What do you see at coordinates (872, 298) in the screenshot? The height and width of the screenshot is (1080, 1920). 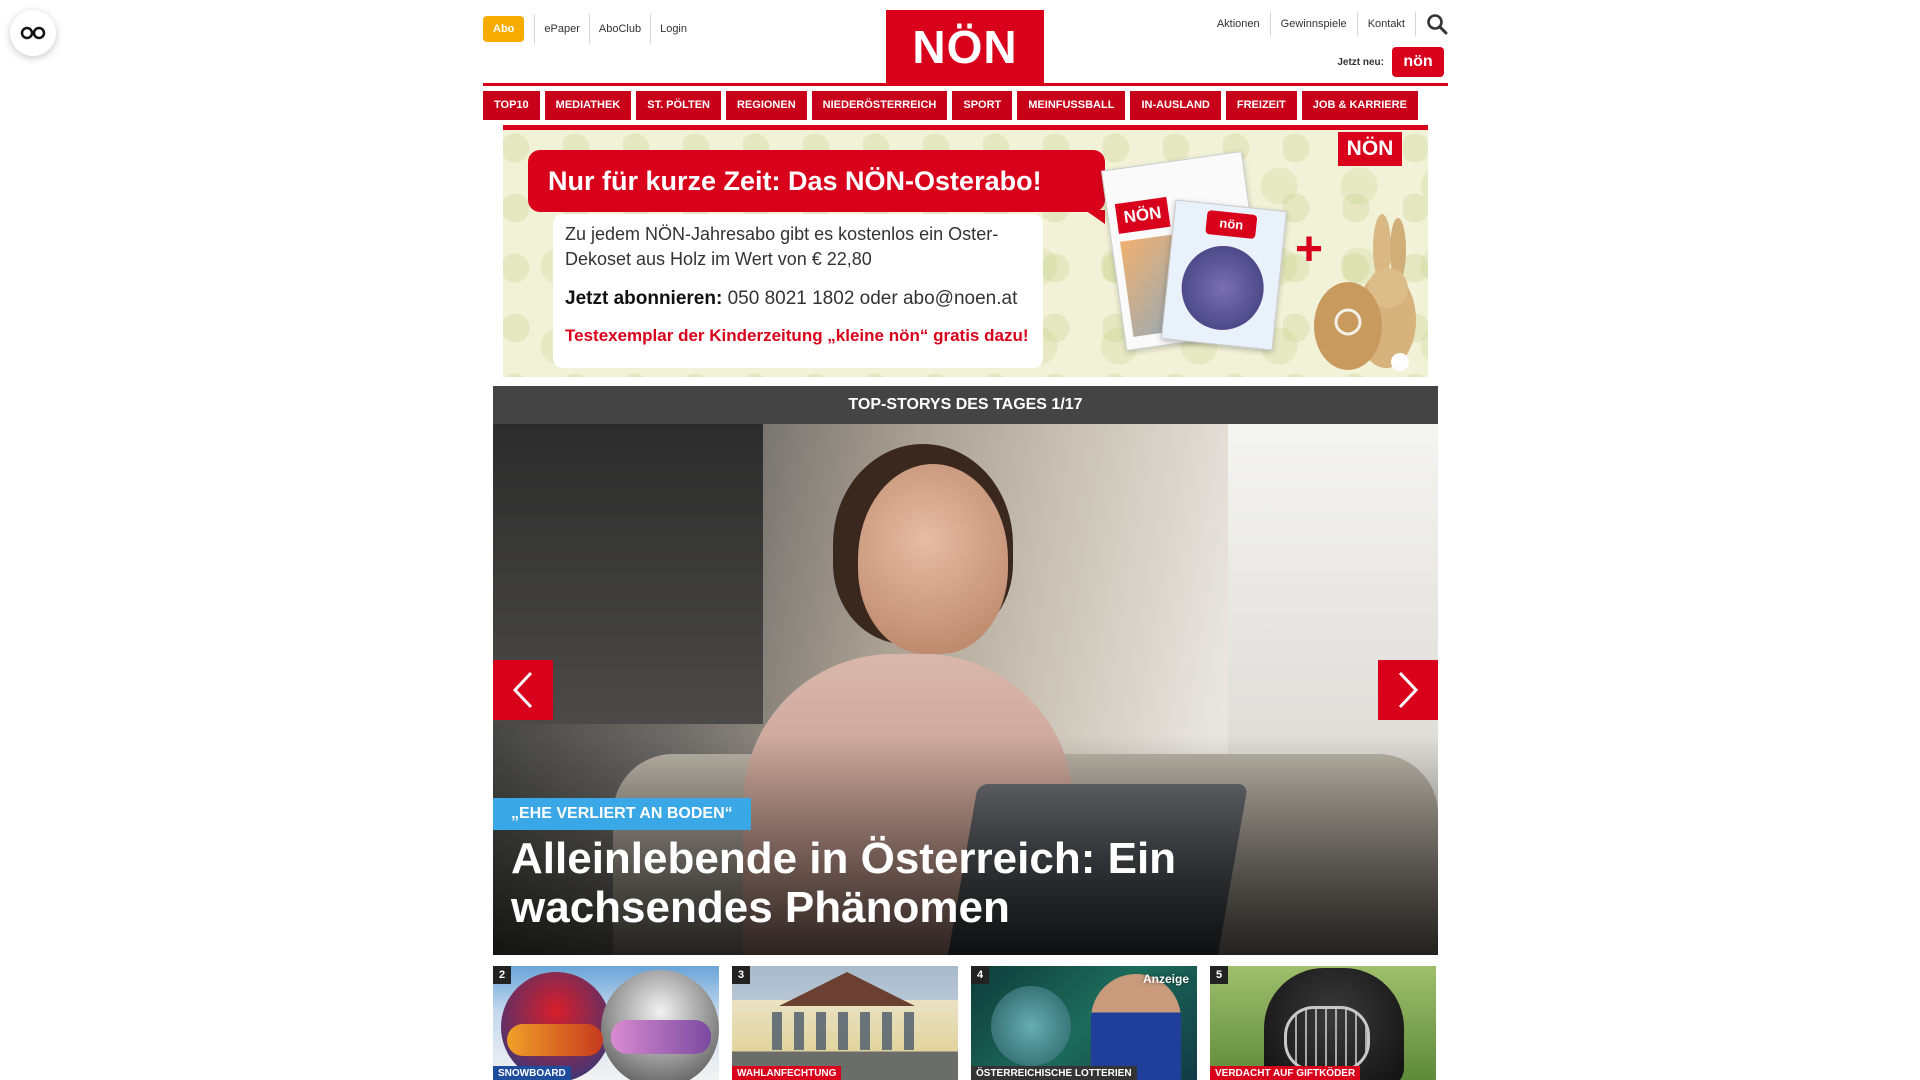 I see `ad-cta-contact: 050 8021 1802 oder abo@noen.at` at bounding box center [872, 298].